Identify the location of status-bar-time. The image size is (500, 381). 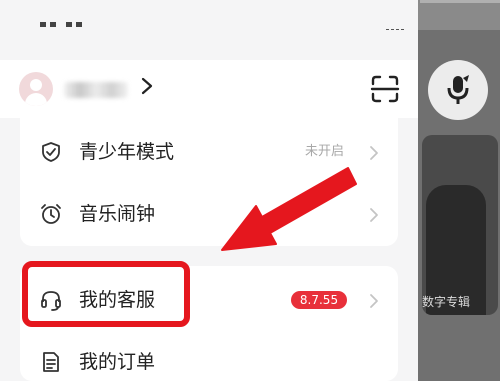
(65, 26).